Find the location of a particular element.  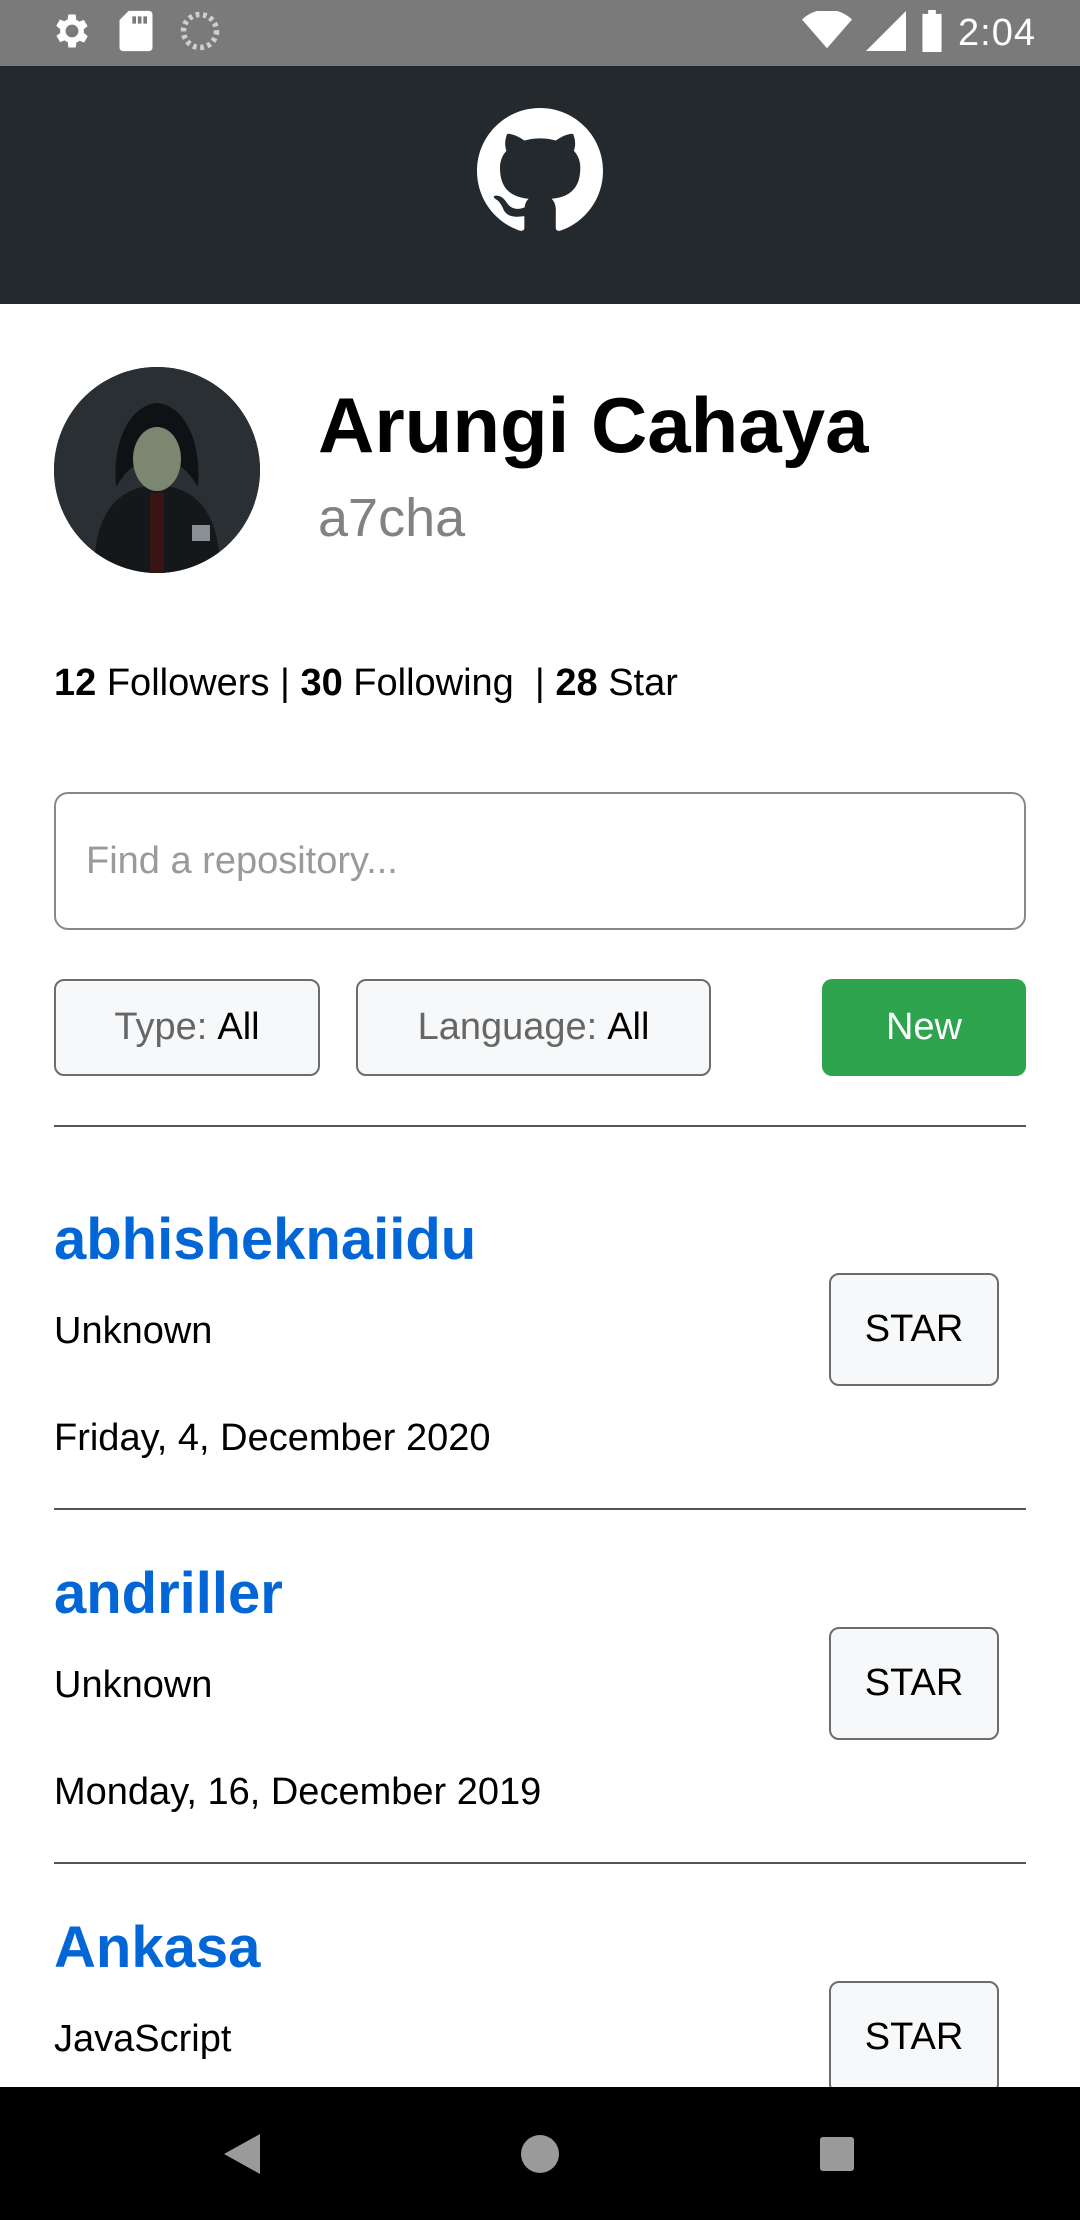

repository-language: JavaScript is located at coordinates (143, 2039).